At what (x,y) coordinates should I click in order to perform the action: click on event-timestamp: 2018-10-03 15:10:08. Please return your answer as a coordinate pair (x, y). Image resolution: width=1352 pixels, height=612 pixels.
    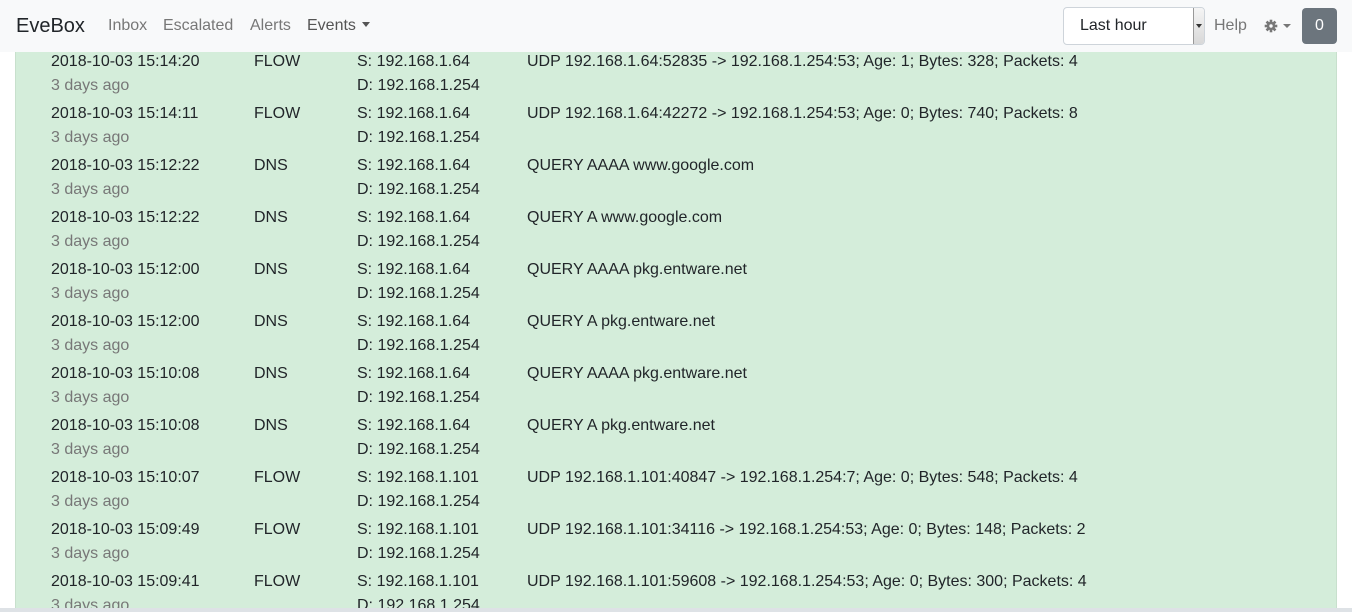
    Looking at the image, I should click on (125, 373).